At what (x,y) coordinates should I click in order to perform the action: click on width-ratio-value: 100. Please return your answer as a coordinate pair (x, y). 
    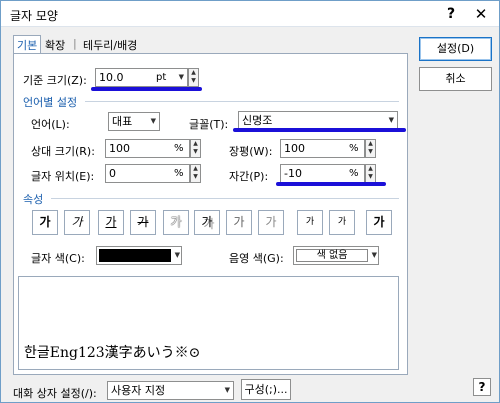
    Looking at the image, I should click on (294, 148).